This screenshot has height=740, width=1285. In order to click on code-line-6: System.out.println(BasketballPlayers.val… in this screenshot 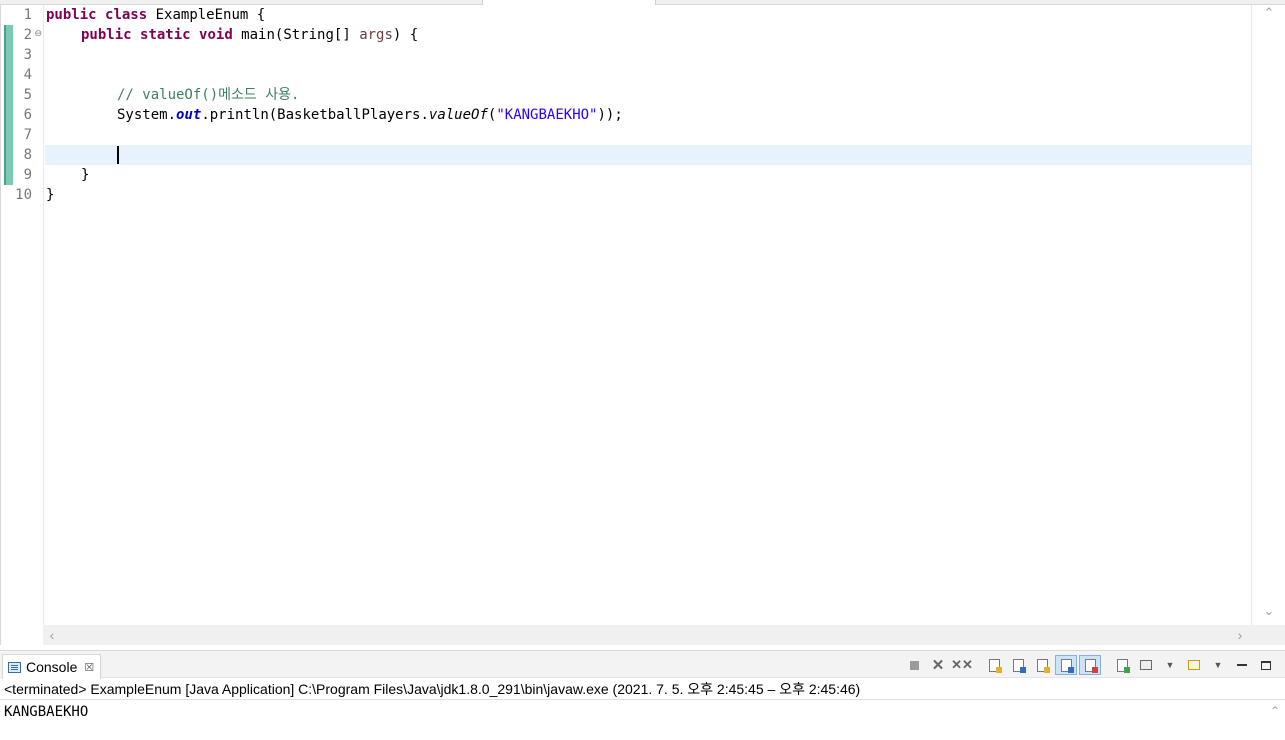, I will do `click(370, 115)`.